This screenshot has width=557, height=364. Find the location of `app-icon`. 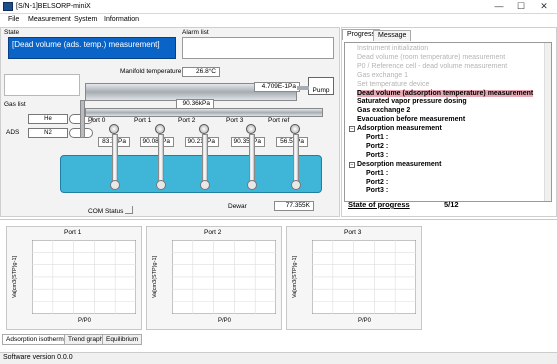

app-icon is located at coordinates (8, 6).